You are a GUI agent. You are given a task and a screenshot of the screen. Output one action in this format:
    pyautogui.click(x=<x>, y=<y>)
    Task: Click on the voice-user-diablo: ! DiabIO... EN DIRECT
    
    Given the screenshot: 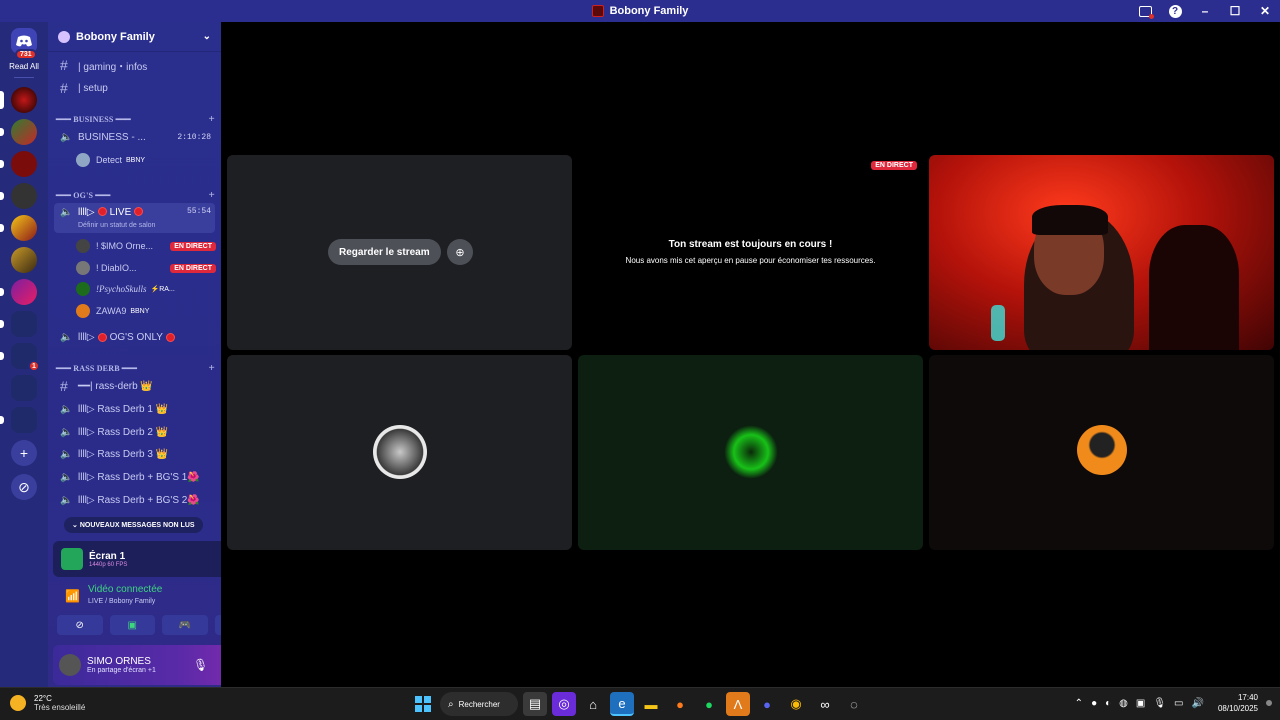 What is the action you would take?
    pyautogui.click(x=146, y=268)
    